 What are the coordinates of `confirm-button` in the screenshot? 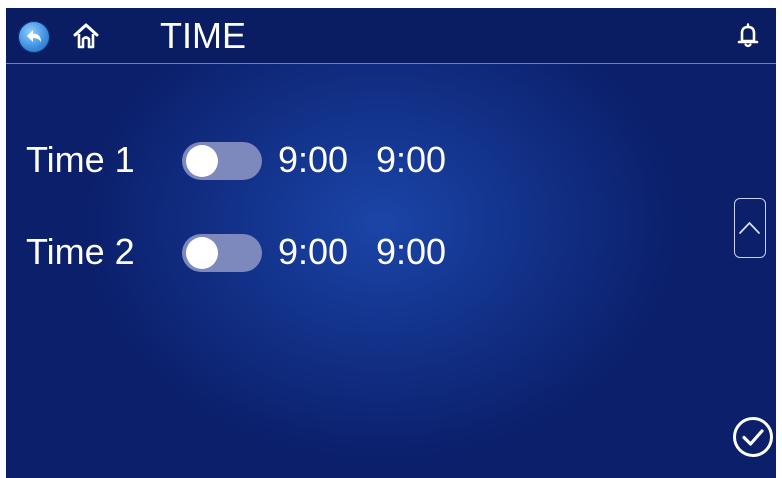 It's located at (753, 437).